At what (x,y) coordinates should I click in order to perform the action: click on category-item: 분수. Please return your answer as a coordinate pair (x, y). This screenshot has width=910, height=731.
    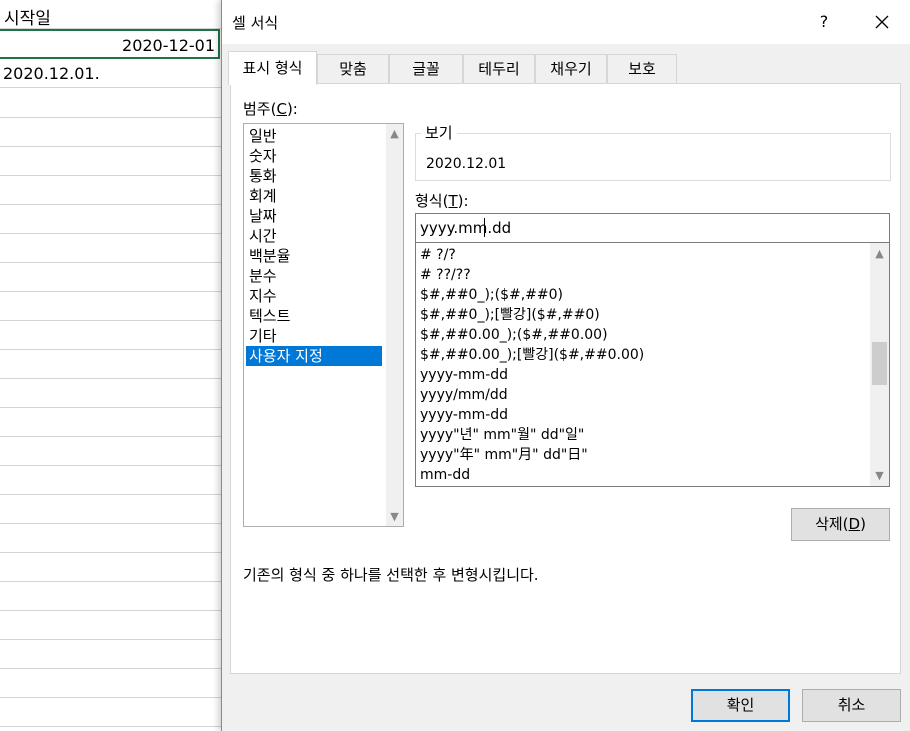
    Looking at the image, I should click on (314, 276).